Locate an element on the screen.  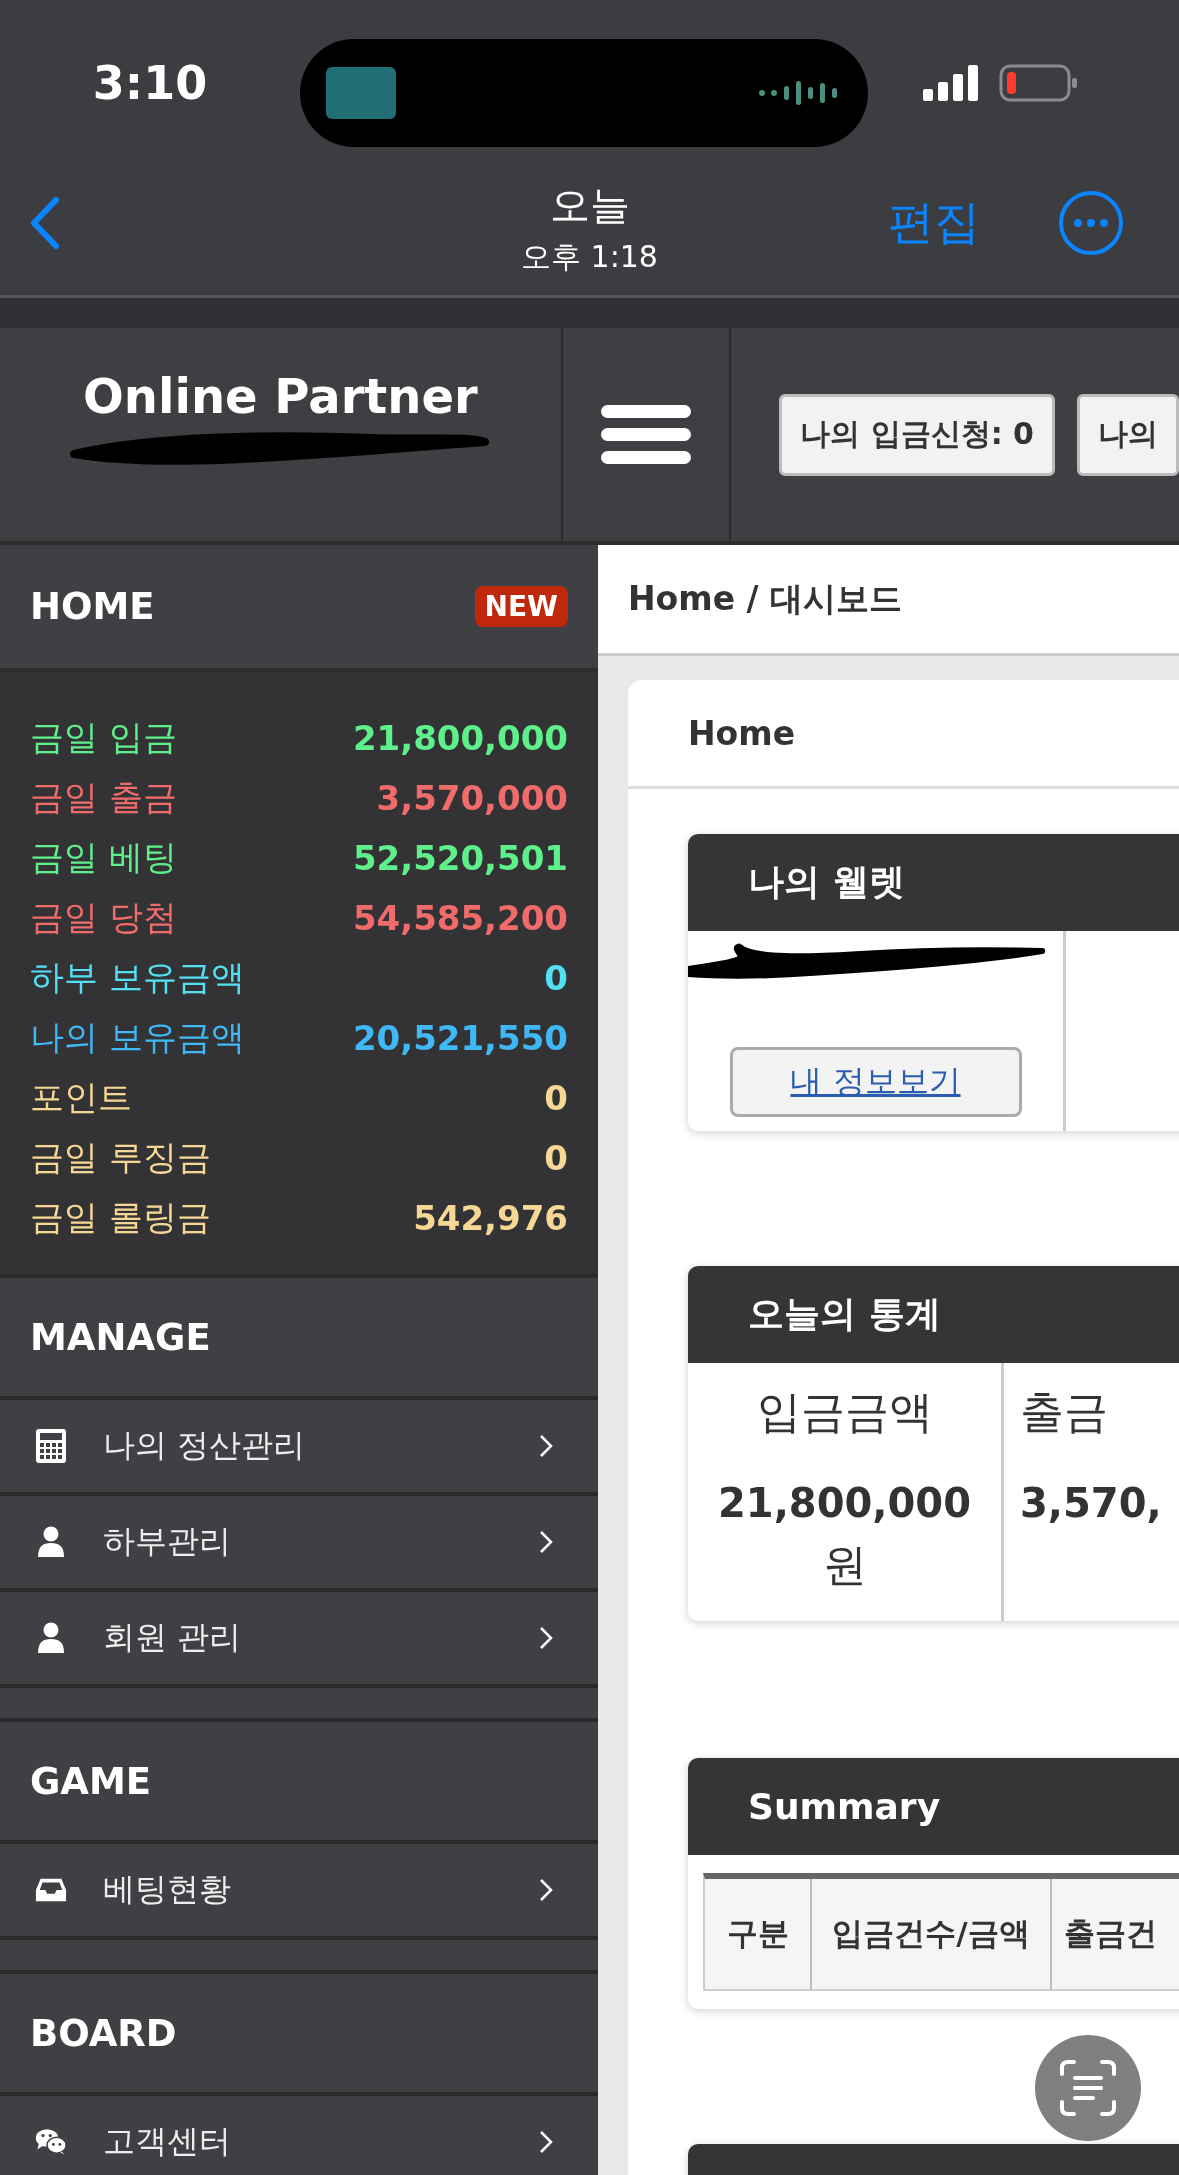
stat-value: 20,521,550 is located at coordinates (460, 1038).